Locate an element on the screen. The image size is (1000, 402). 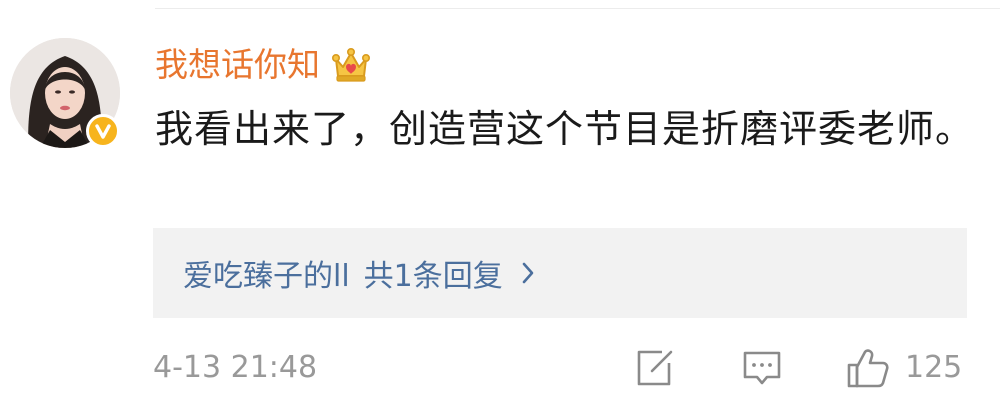
crown-icon is located at coordinates (351, 65).